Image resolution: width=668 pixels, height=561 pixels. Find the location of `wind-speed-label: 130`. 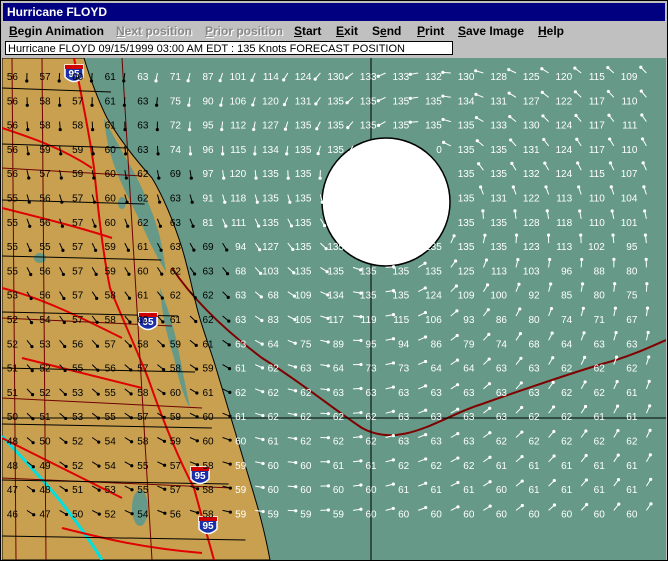

wind-speed-label: 130 is located at coordinates (466, 77).